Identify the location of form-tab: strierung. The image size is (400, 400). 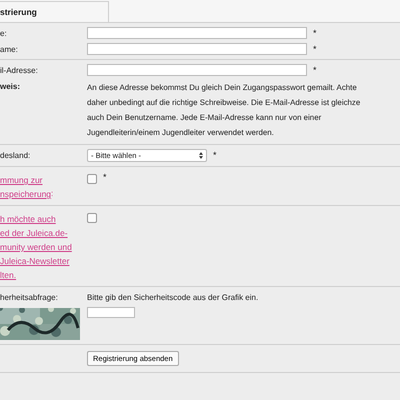
(54, 11).